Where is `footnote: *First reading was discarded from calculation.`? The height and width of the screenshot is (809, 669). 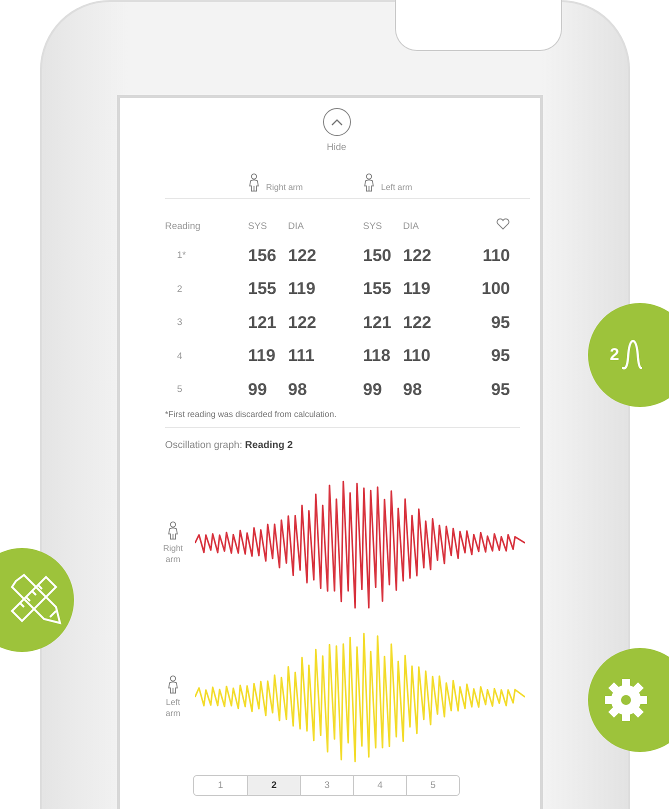
footnote: *First reading was discarded from calculation. is located at coordinates (342, 418).